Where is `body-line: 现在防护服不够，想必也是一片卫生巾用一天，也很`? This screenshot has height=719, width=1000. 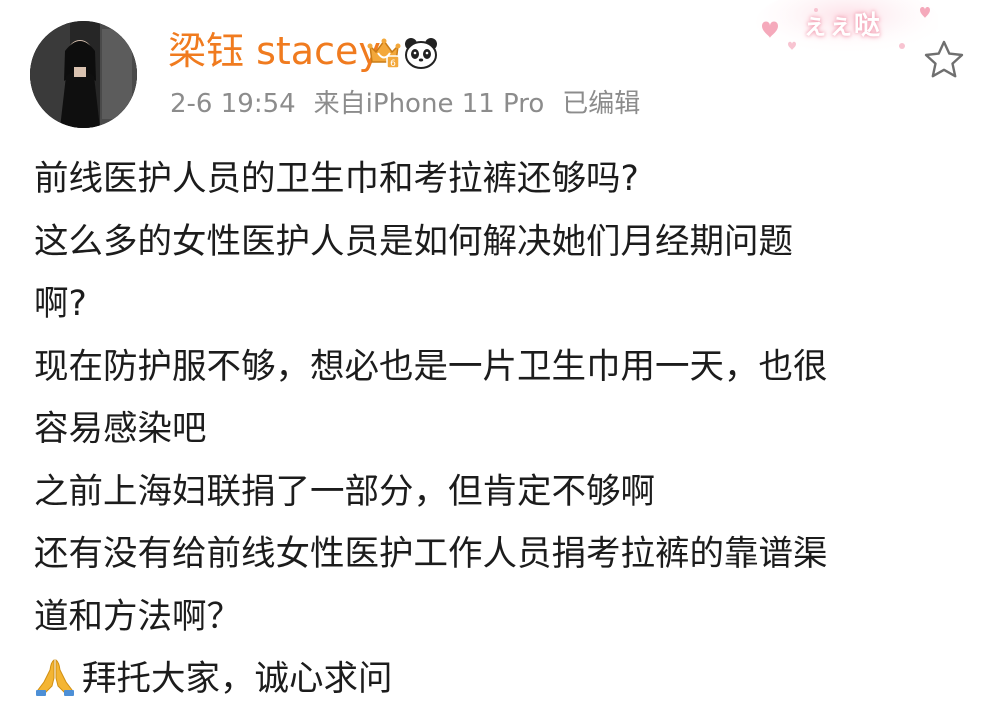
body-line: 现在防护服不够，想必也是一片卫生巾用一天，也很 is located at coordinates (431, 366).